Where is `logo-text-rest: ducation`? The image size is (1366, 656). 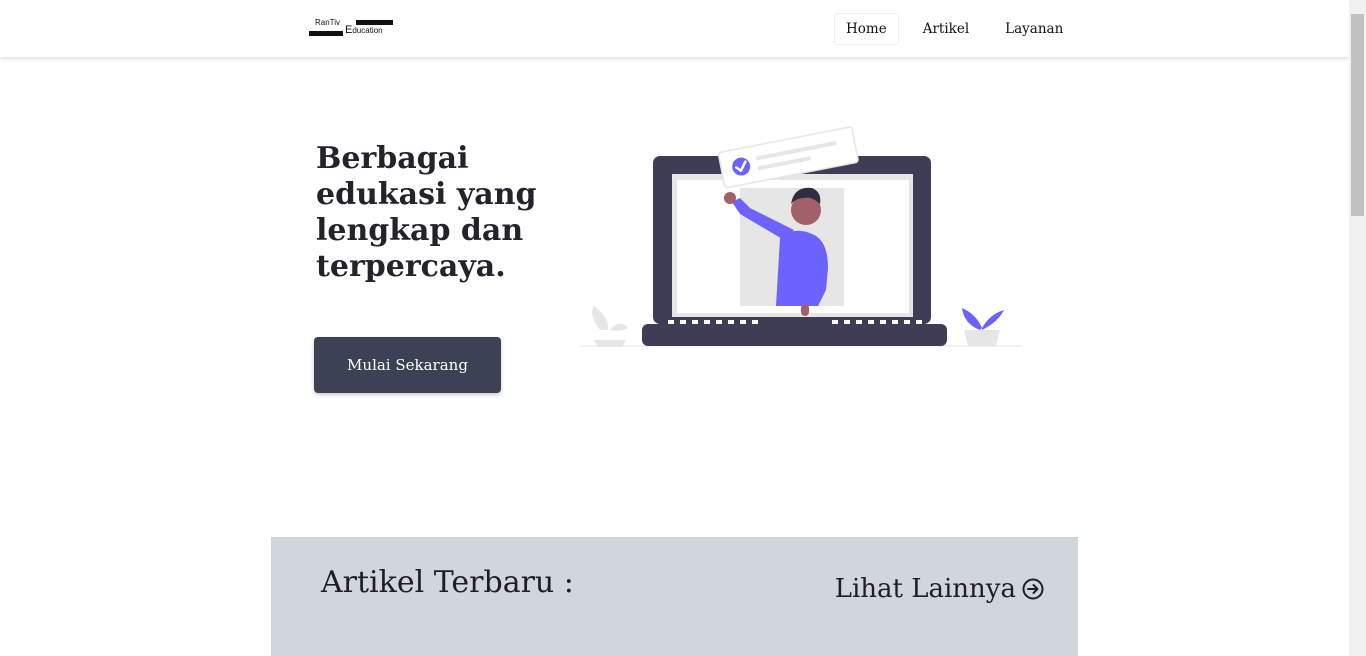
logo-text-rest: ducation is located at coordinates (367, 30).